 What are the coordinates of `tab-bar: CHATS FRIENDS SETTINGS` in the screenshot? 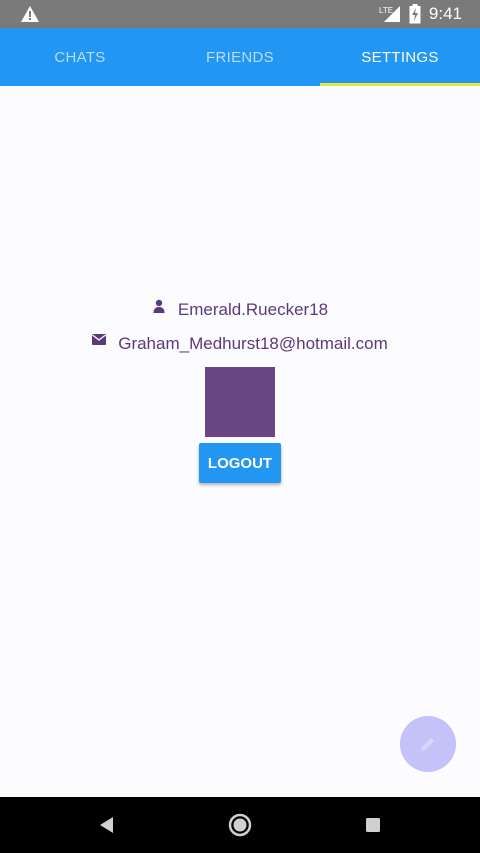 It's located at (240, 57).